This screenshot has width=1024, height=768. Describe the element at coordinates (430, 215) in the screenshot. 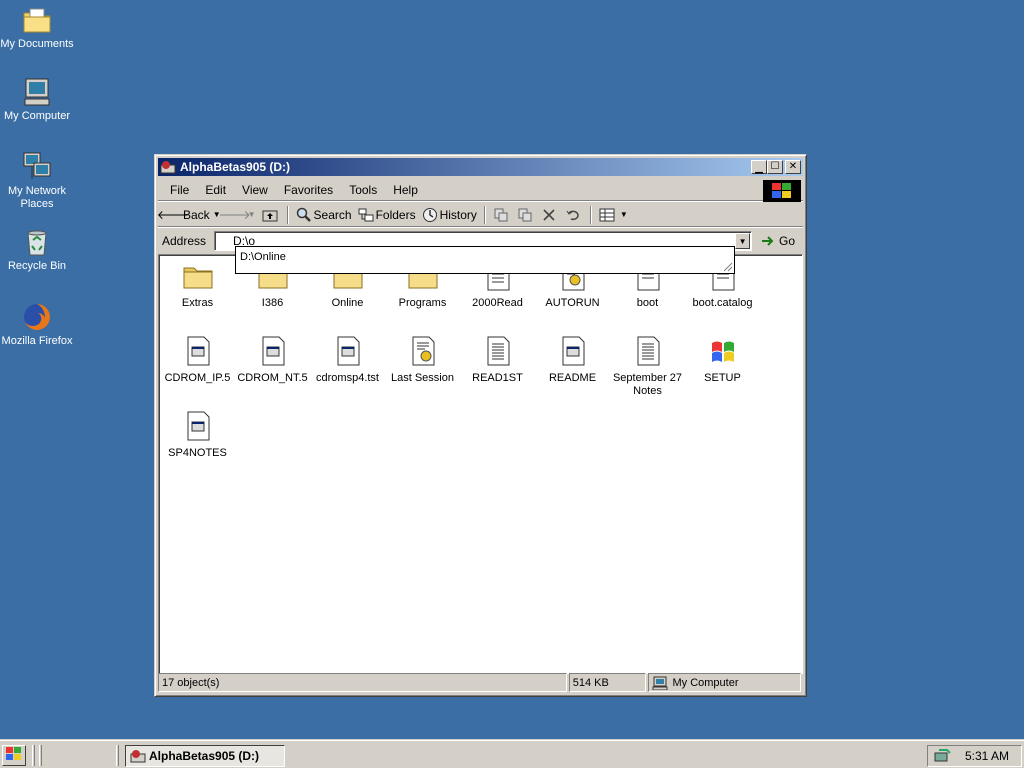

I see `history-icon` at that location.